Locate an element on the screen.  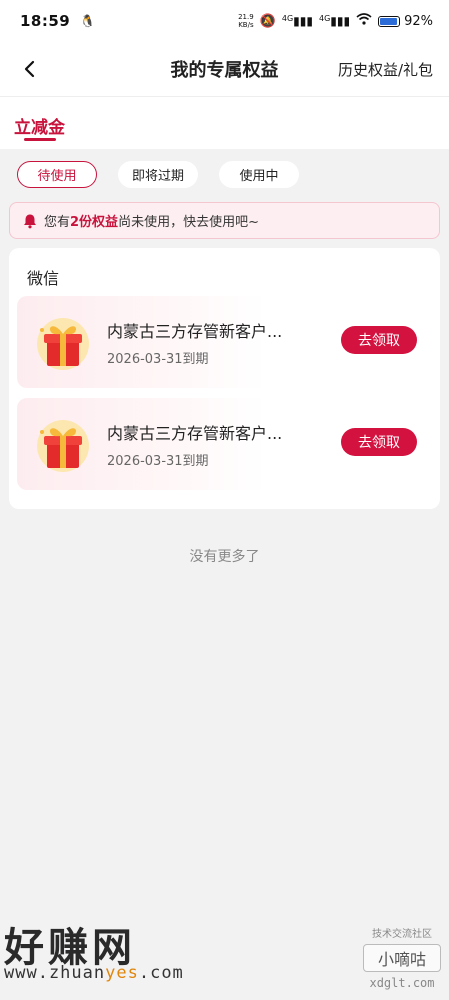
nav-bar: 我的专属权益 历史权益/礼包 is located at coordinates (224, 69).